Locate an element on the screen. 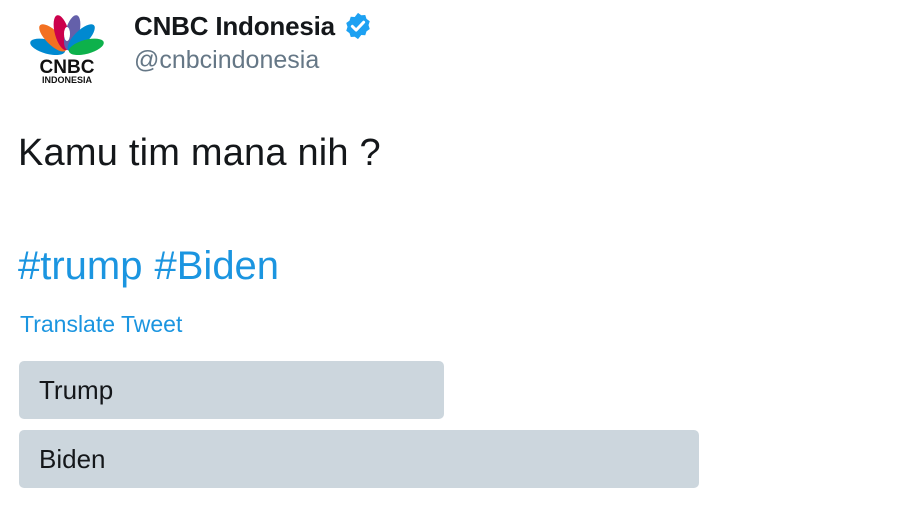 The height and width of the screenshot is (505, 900). author-display-name: CNBC Indonesia is located at coordinates (234, 26).